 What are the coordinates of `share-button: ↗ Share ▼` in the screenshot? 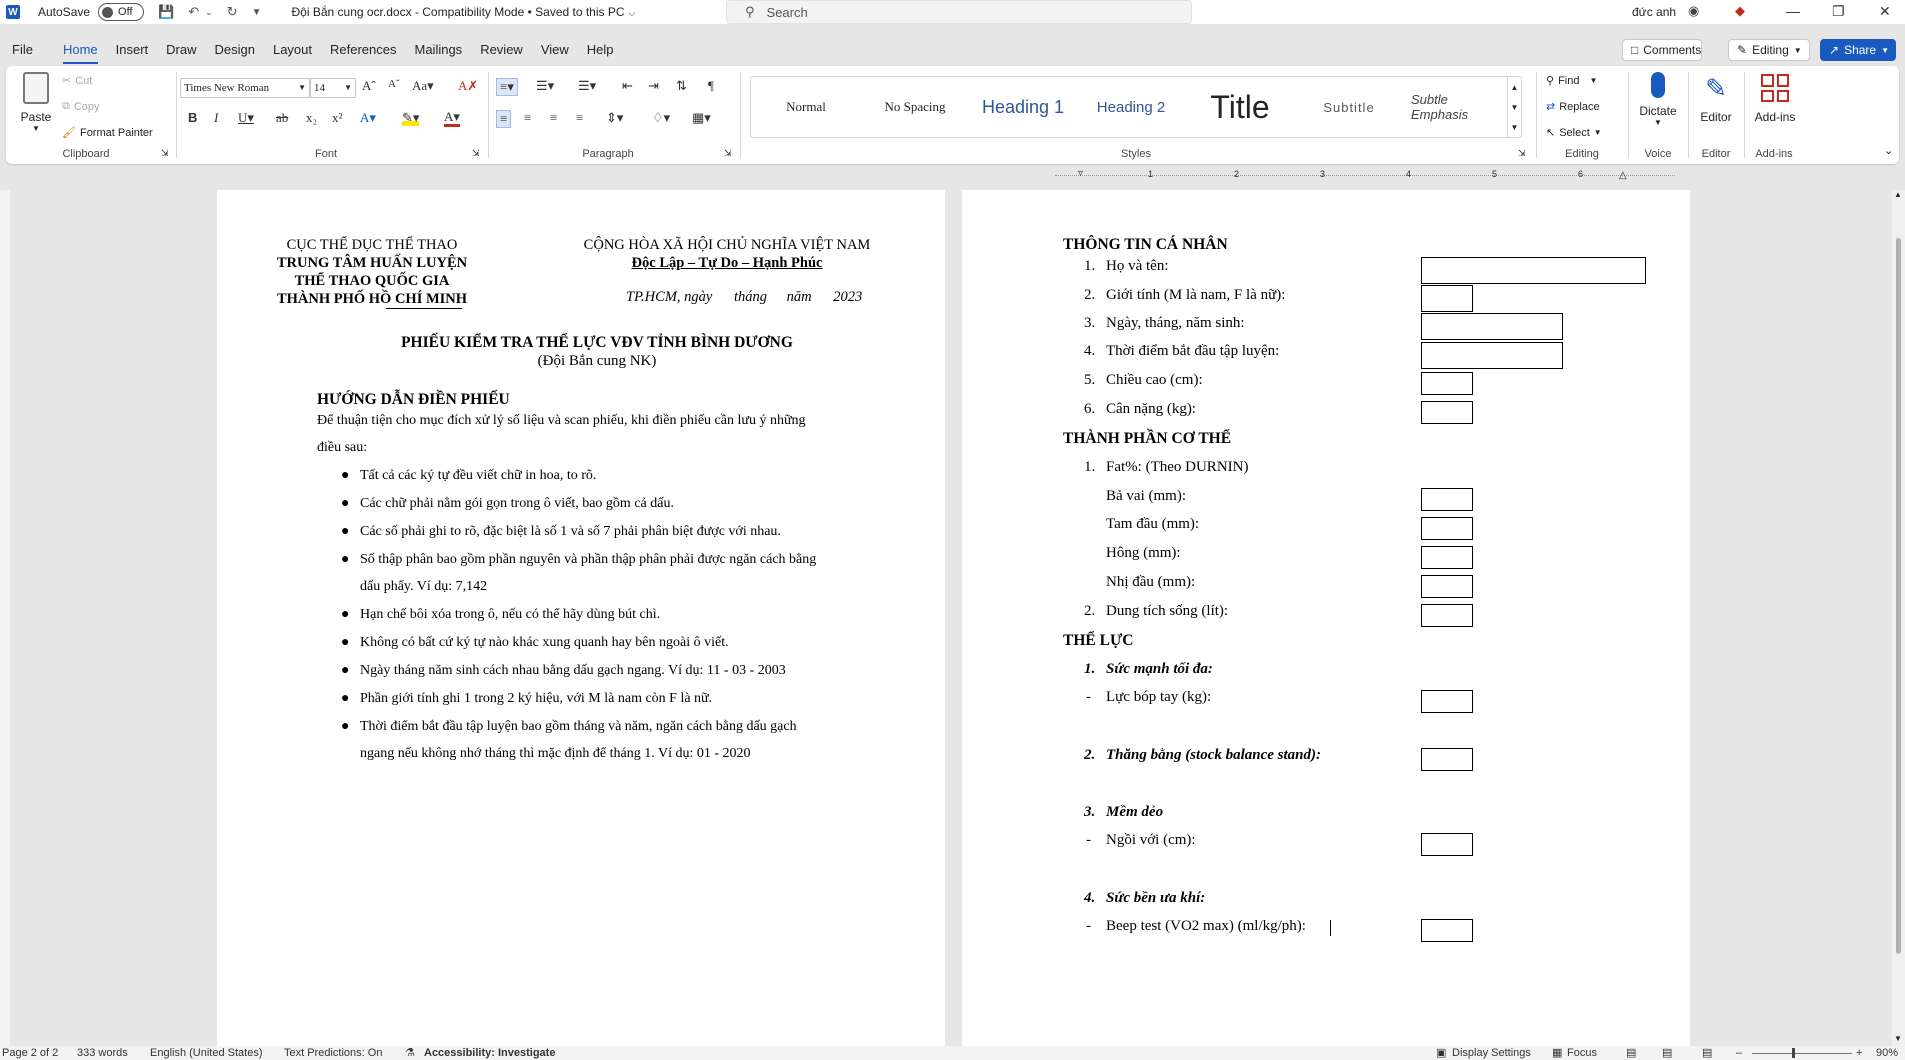 It's located at (1858, 50).